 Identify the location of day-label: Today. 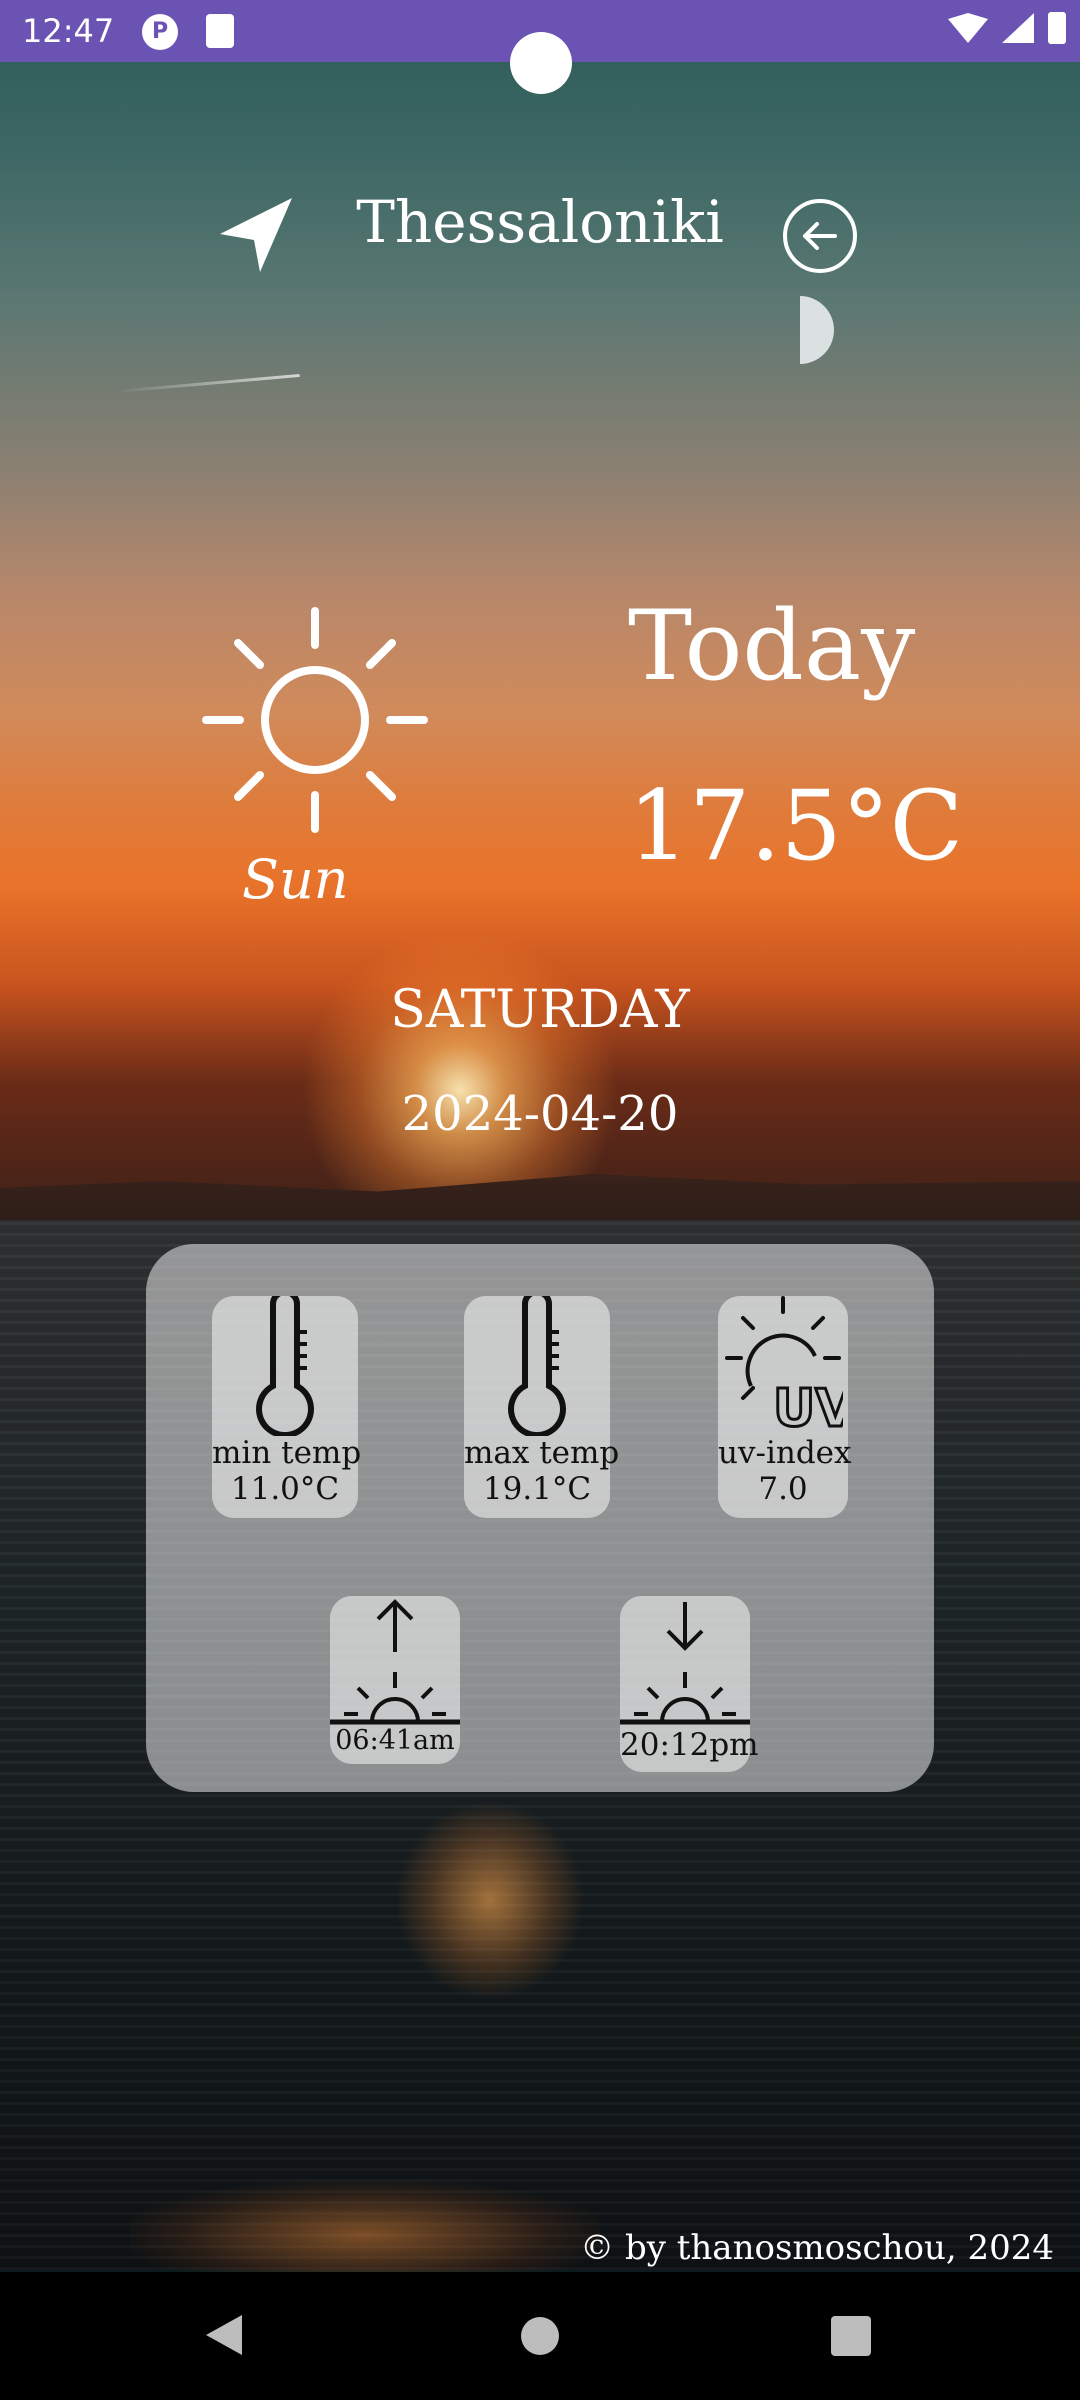
(772, 646).